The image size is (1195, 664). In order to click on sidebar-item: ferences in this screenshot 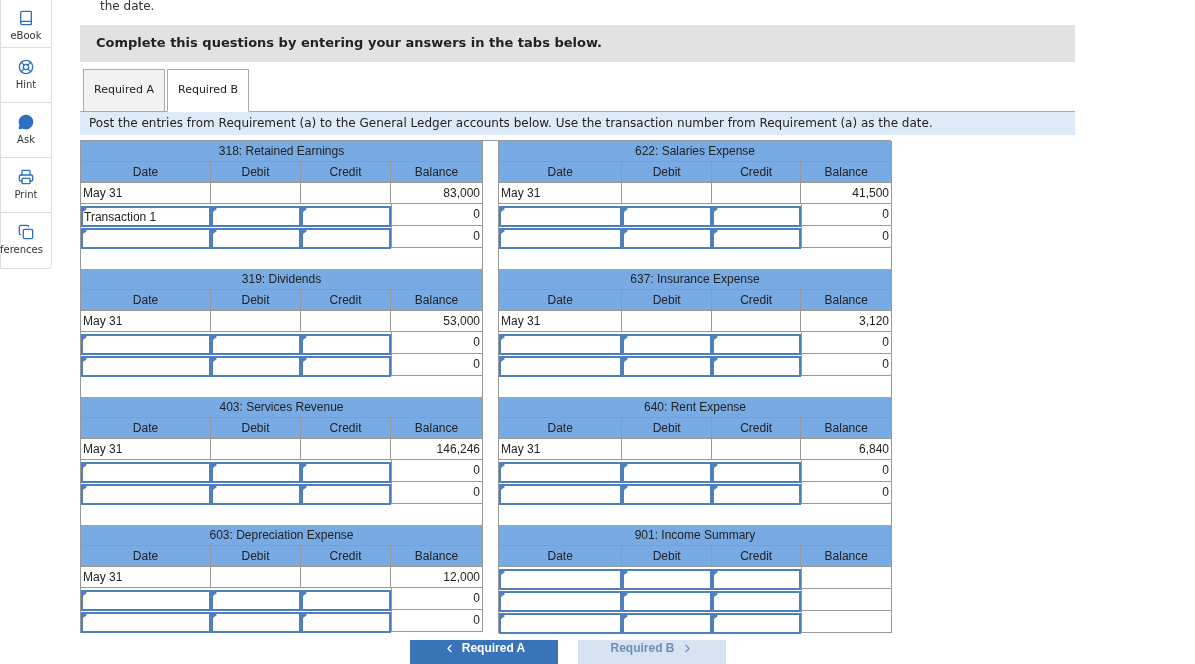, I will do `click(26, 240)`.